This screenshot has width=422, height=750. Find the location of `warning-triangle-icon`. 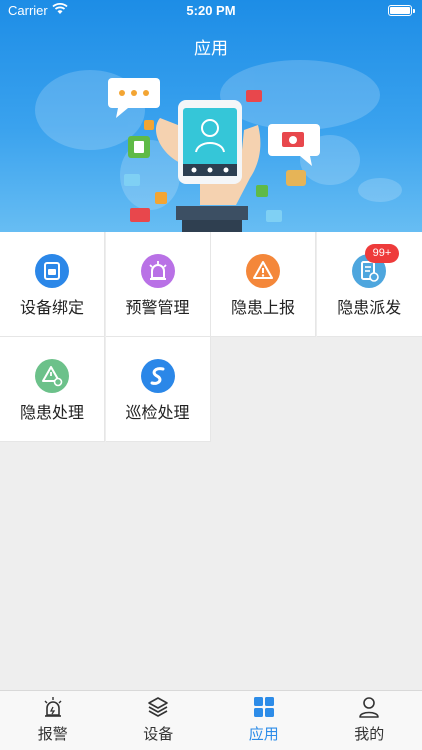

warning-triangle-icon is located at coordinates (263, 271).